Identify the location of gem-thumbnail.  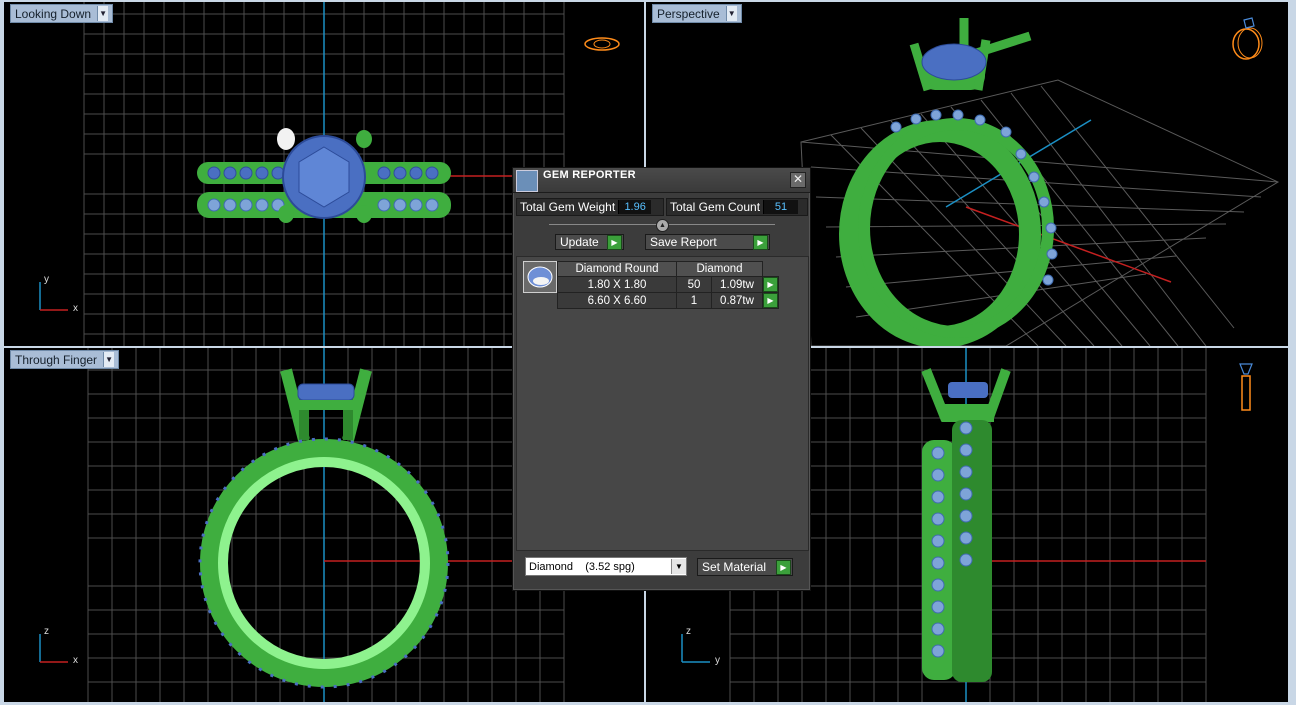
(540, 277).